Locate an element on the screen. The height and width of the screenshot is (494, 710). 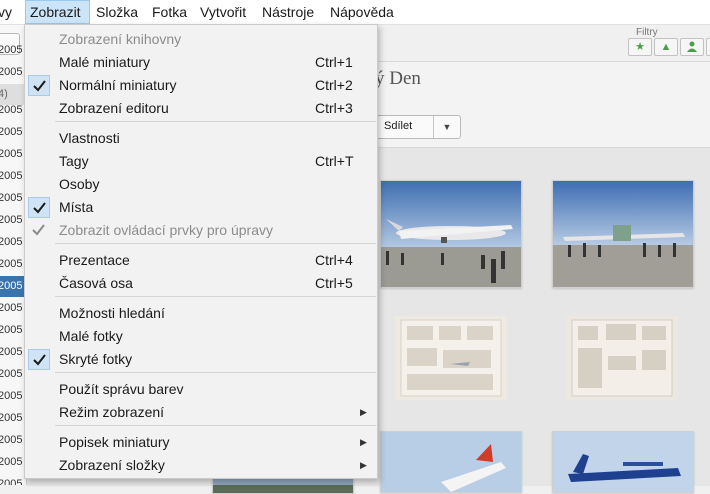
album-title: ý Den is located at coordinates (398, 78).